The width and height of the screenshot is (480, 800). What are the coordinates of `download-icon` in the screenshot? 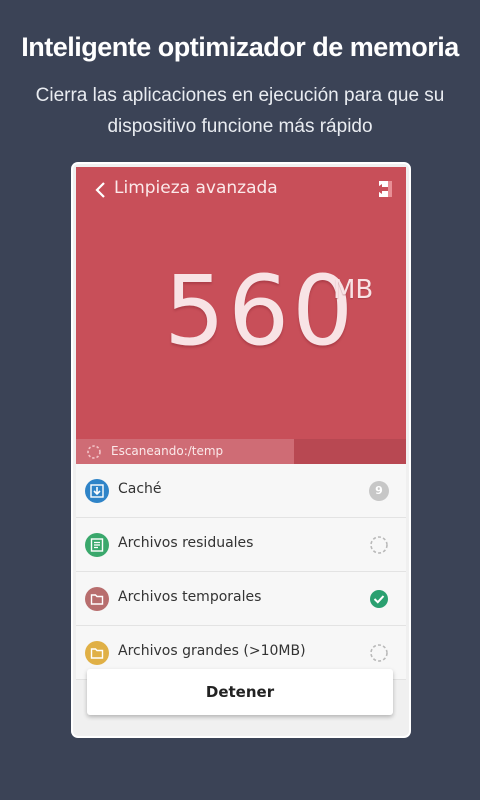 It's located at (97, 491).